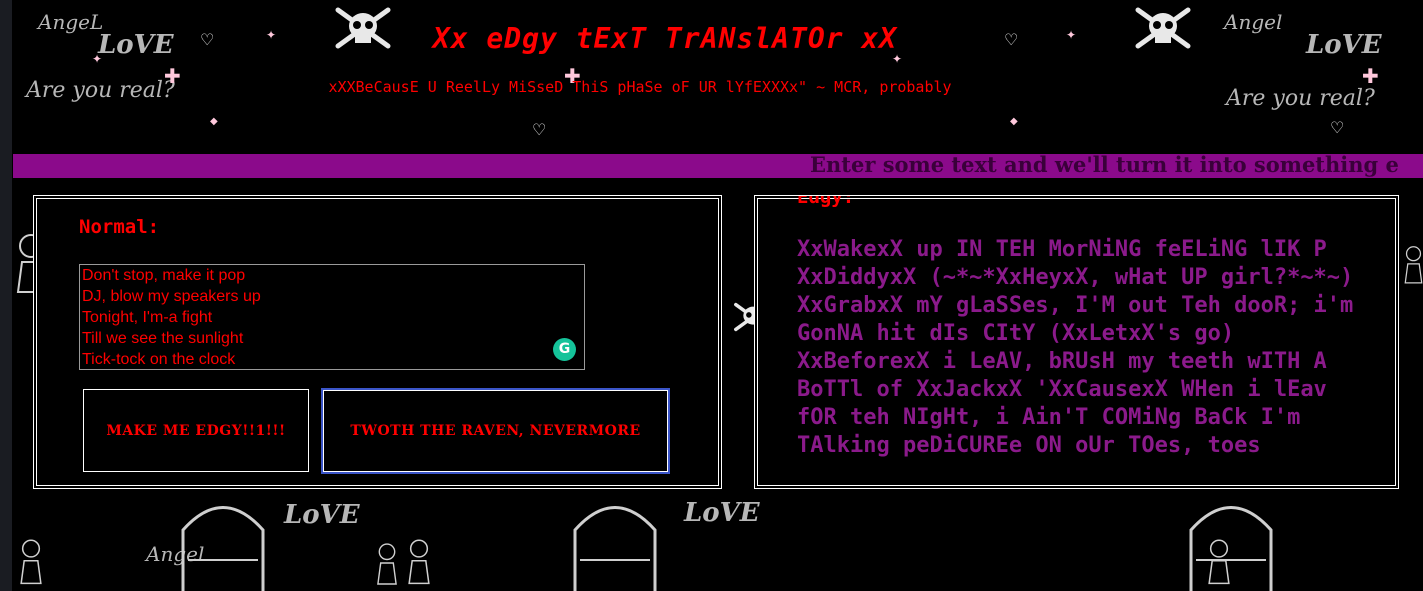 The height and width of the screenshot is (591, 1423). Describe the element at coordinates (164, 275) in the screenshot. I see `textarea-line: Don't stop, make it pop` at that location.